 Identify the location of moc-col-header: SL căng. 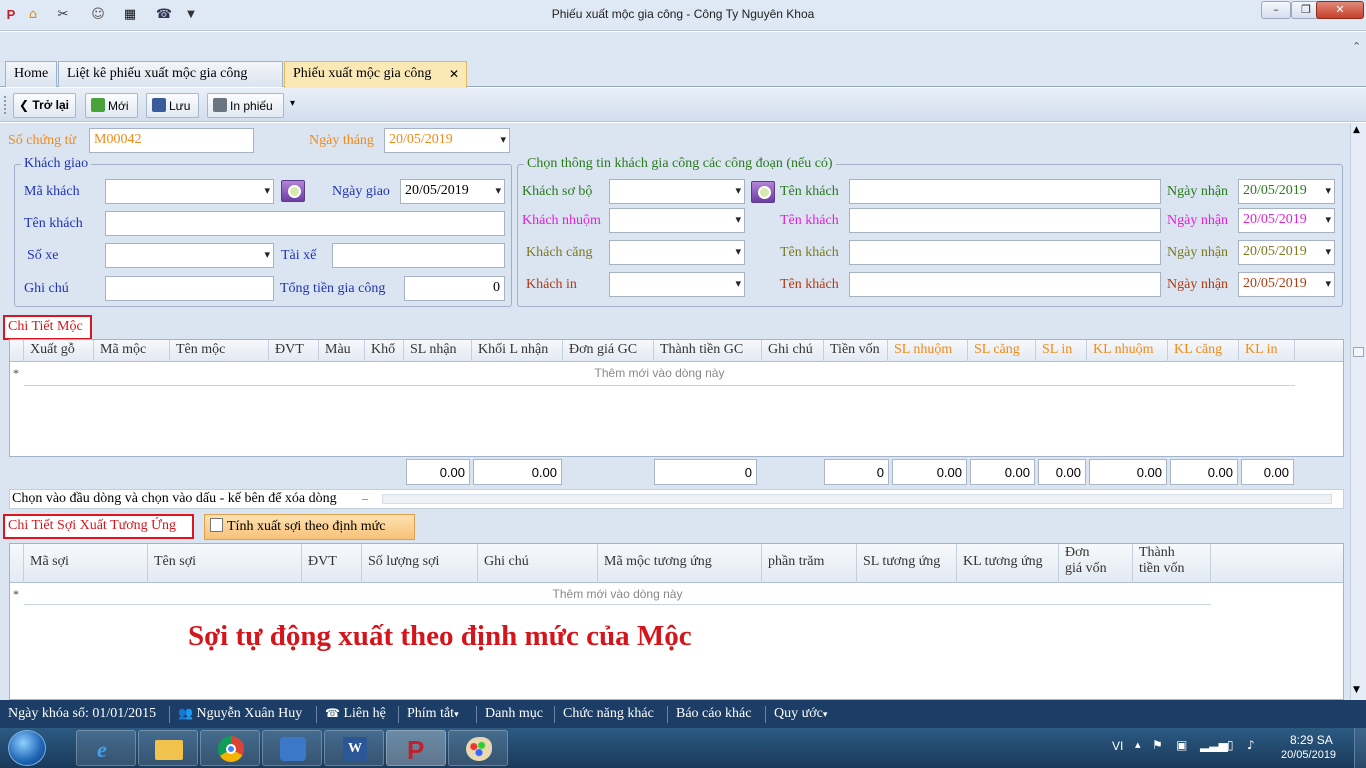
(1002, 351).